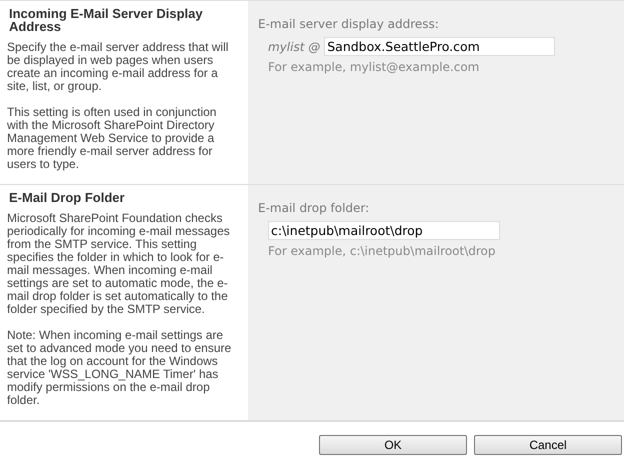 The image size is (629, 464). What do you see at coordinates (440, 46) in the screenshot?
I see `text-input: Sandbox.SeattlePro.com` at bounding box center [440, 46].